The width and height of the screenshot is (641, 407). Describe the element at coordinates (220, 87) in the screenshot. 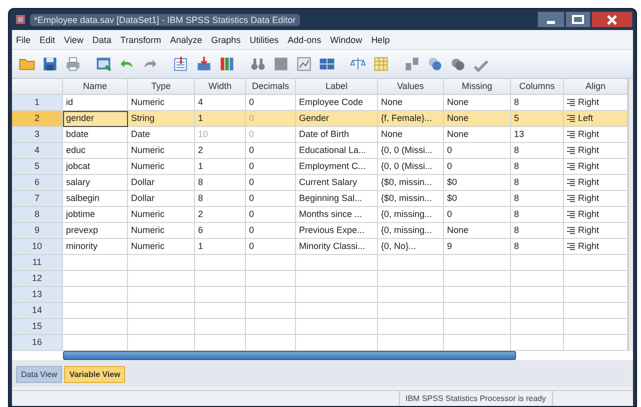

I see `column-header: Width` at that location.